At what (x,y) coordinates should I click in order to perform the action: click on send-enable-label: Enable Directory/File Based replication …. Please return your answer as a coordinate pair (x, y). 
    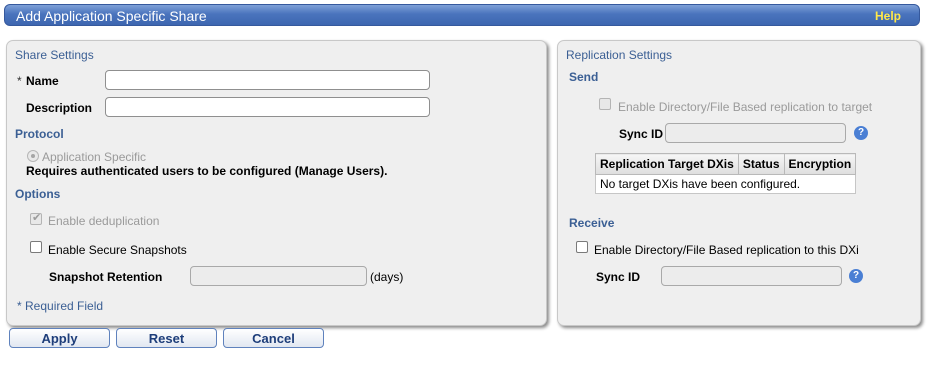
    Looking at the image, I should click on (745, 107).